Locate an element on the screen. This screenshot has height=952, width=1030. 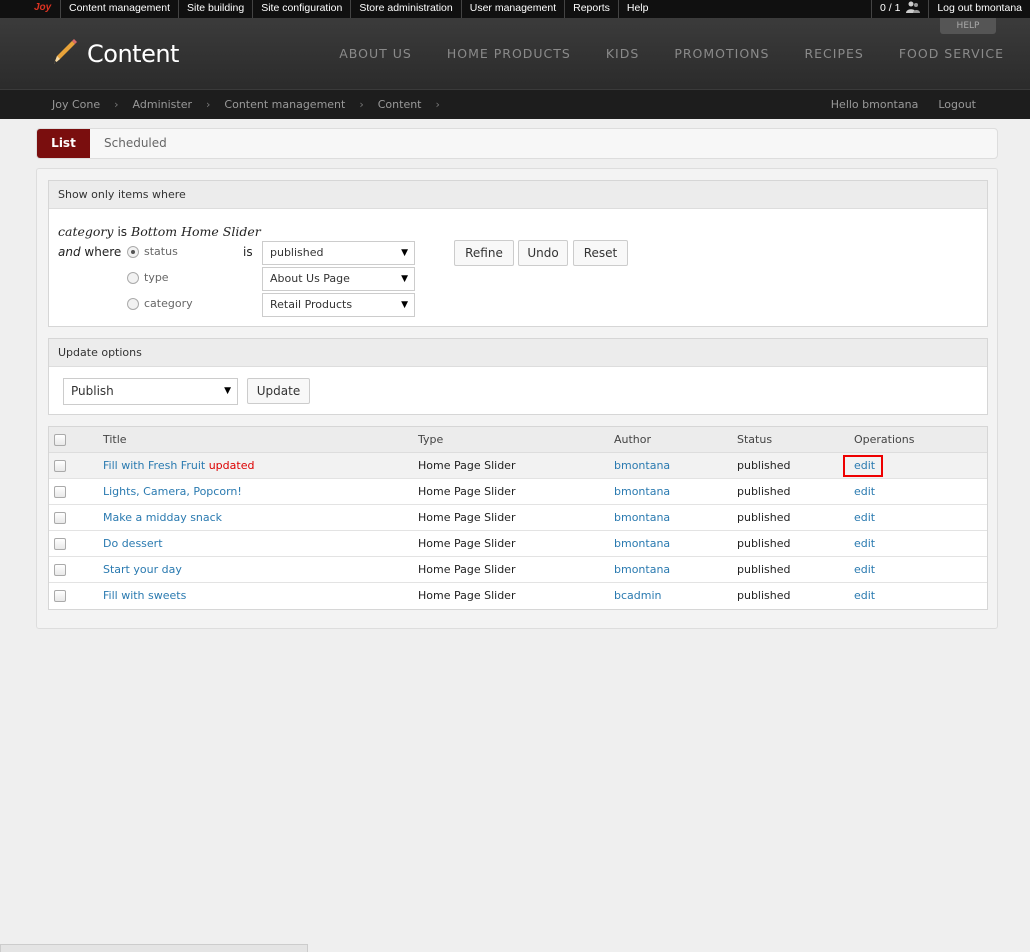
current-filter-value: Bottom Home Slider is located at coordinates (196, 231).